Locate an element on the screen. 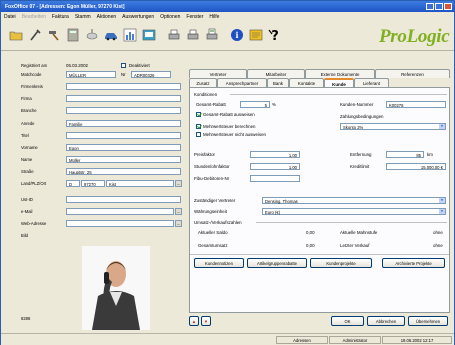 This screenshot has width=455, height=345. chart-icon is located at coordinates (130, 35).